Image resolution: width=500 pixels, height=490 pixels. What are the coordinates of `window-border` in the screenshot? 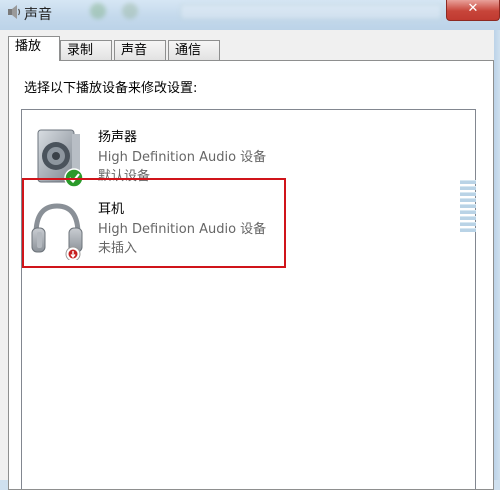 It's located at (497, 255).